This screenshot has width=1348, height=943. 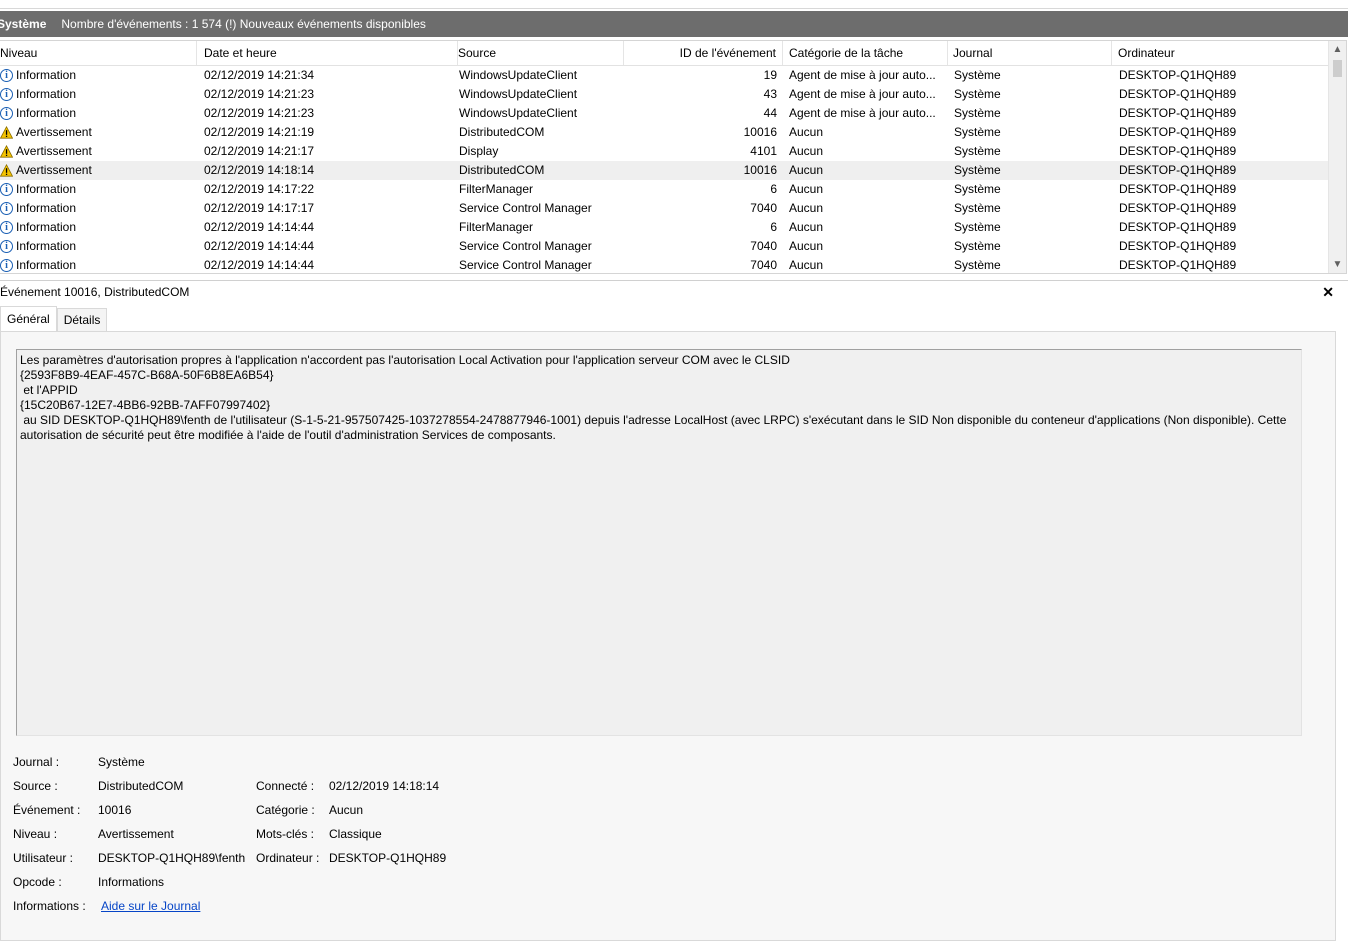 I want to click on source-value: DistributedCOM, so click(x=141, y=786).